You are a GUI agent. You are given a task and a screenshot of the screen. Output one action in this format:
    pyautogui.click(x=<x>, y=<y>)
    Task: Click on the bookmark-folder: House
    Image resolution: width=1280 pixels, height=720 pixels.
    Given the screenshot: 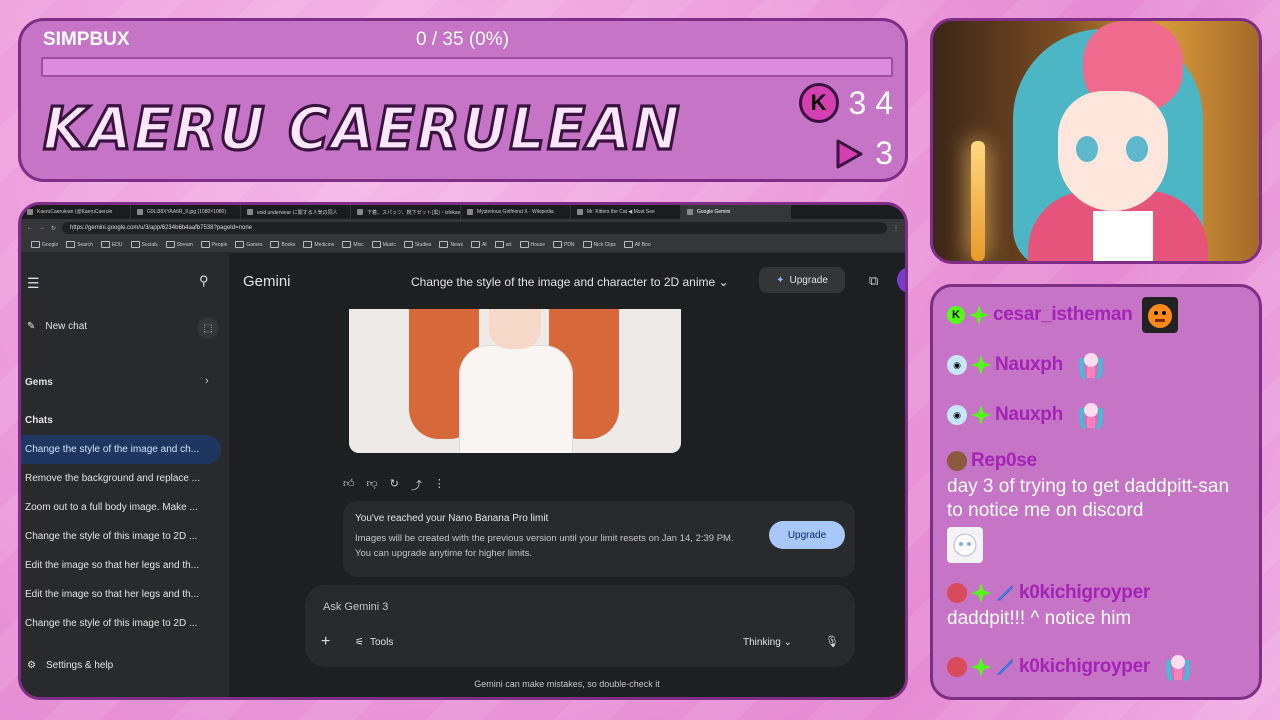 What is the action you would take?
    pyautogui.click(x=532, y=244)
    